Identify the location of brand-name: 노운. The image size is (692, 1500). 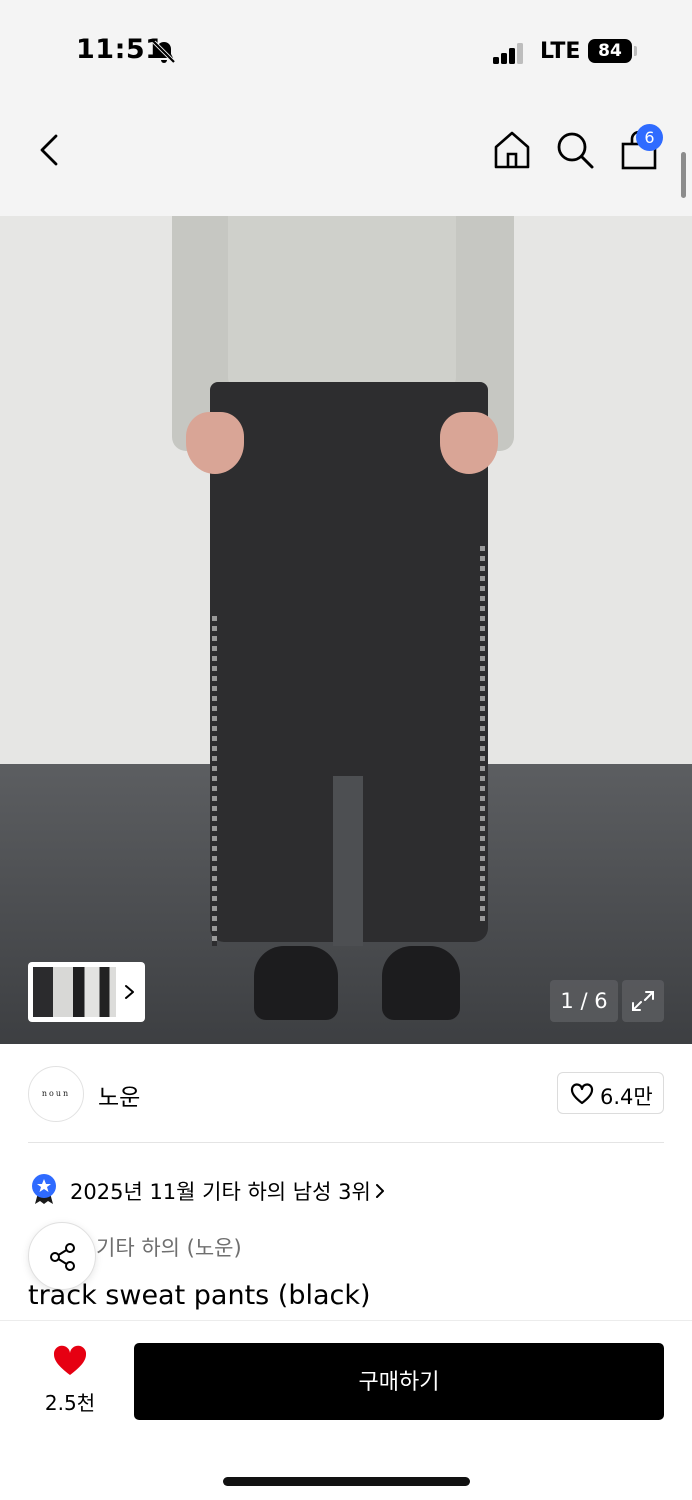
(119, 1095).